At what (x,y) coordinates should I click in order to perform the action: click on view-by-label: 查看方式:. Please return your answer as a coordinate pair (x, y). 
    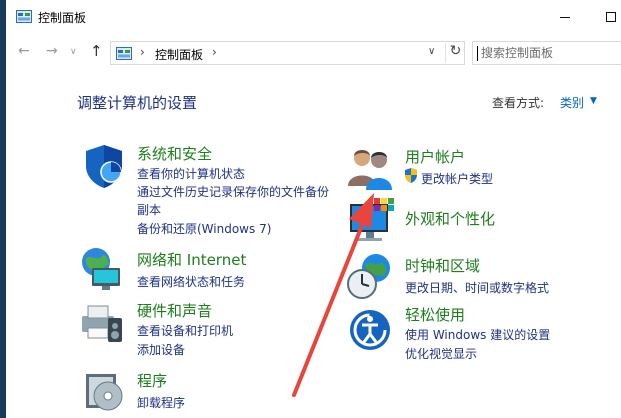
    Looking at the image, I should click on (518, 103).